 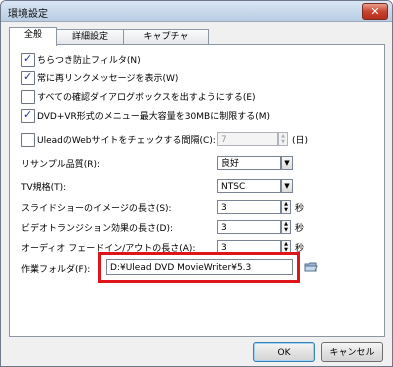 I want to click on resample-select: 良好, so click(x=249, y=163).